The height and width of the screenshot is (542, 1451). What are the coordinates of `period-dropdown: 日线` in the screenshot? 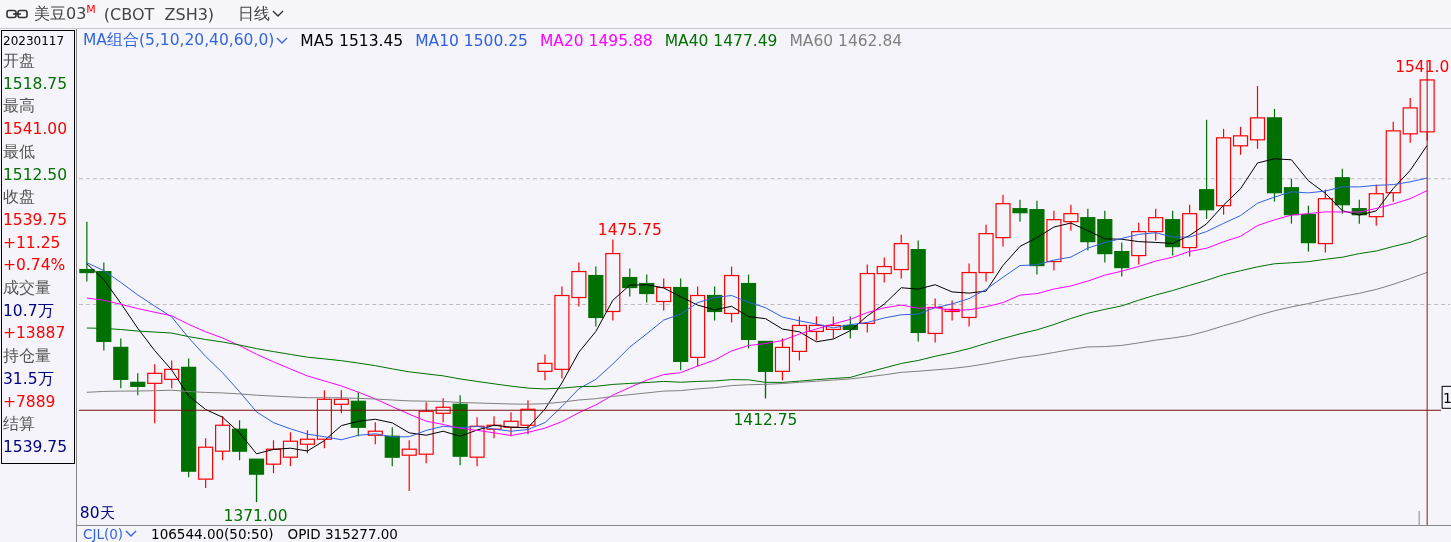 It's located at (261, 14).